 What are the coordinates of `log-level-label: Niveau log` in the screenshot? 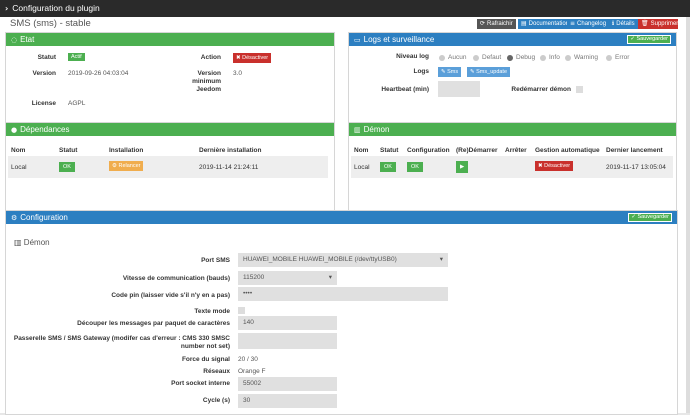 It's located at (412, 56).